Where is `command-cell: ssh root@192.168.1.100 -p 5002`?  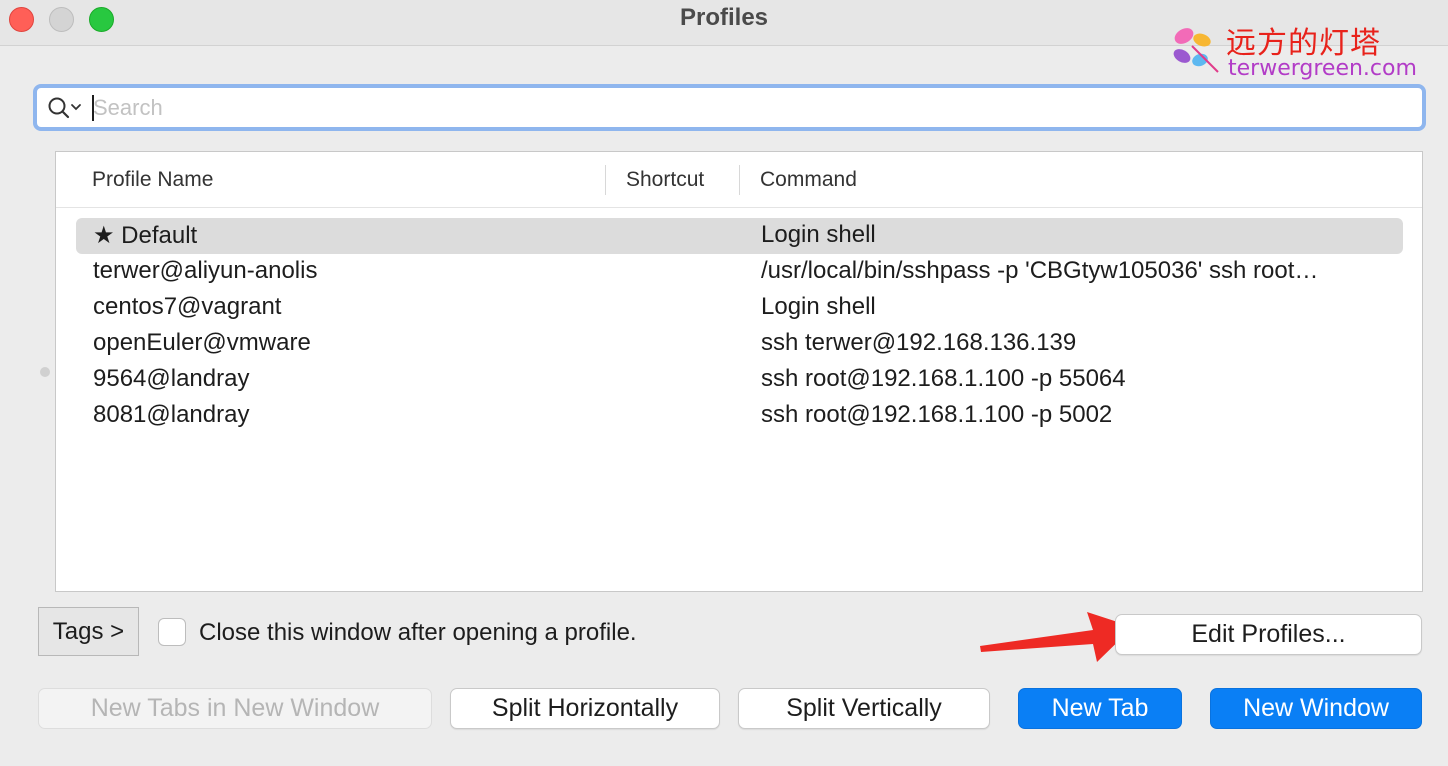 command-cell: ssh root@192.168.1.100 -p 5002 is located at coordinates (937, 414).